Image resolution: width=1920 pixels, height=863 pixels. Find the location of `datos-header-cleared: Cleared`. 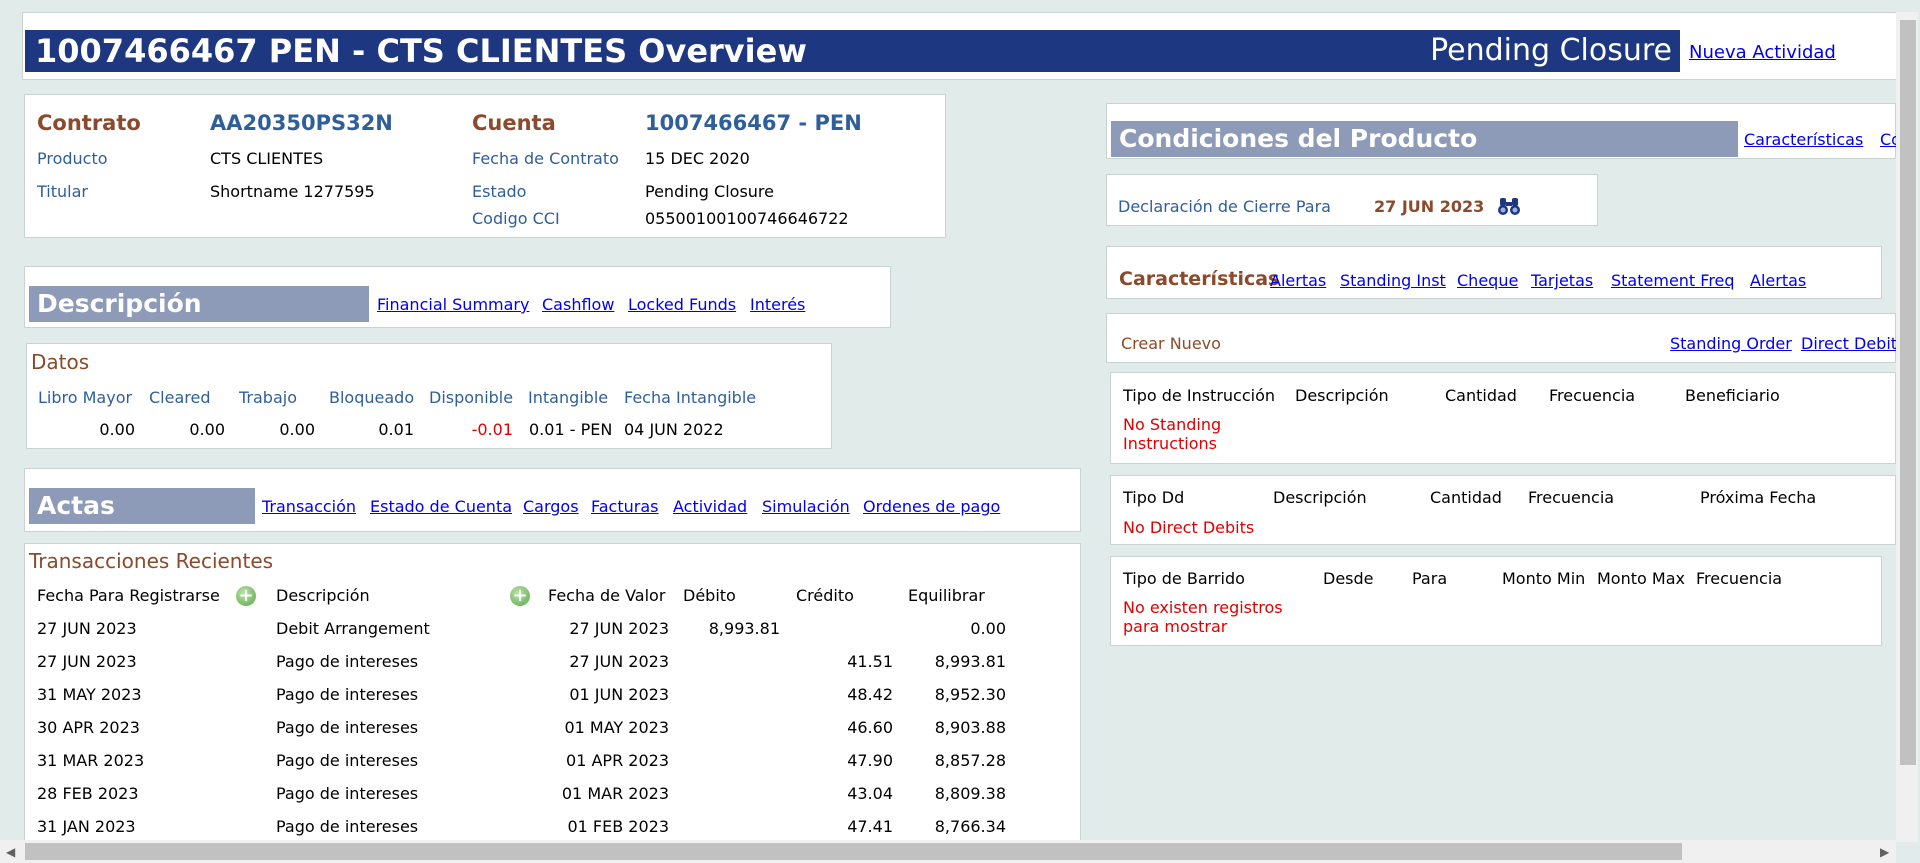

datos-header-cleared: Cleared is located at coordinates (180, 397).